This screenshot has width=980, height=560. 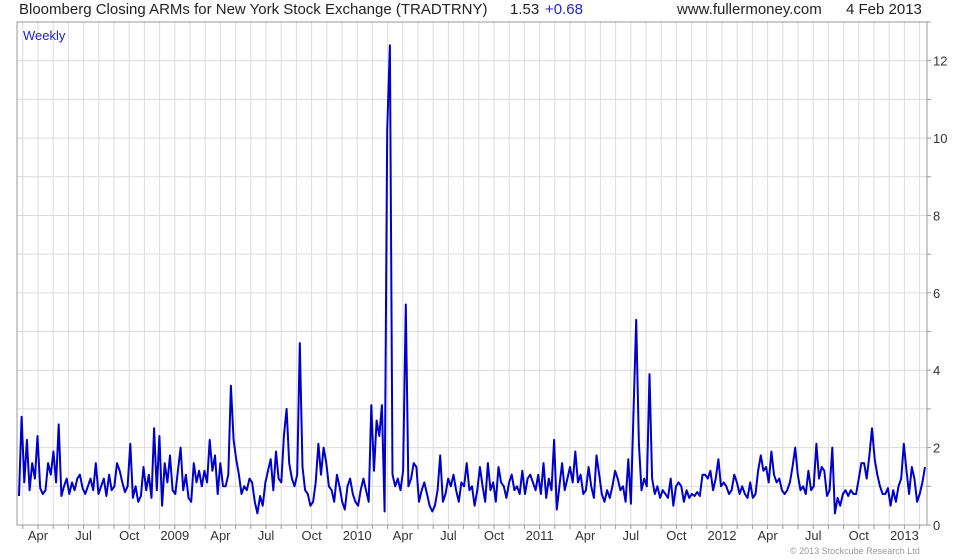 What do you see at coordinates (357, 535) in the screenshot?
I see `x-tick-label: 2010` at bounding box center [357, 535].